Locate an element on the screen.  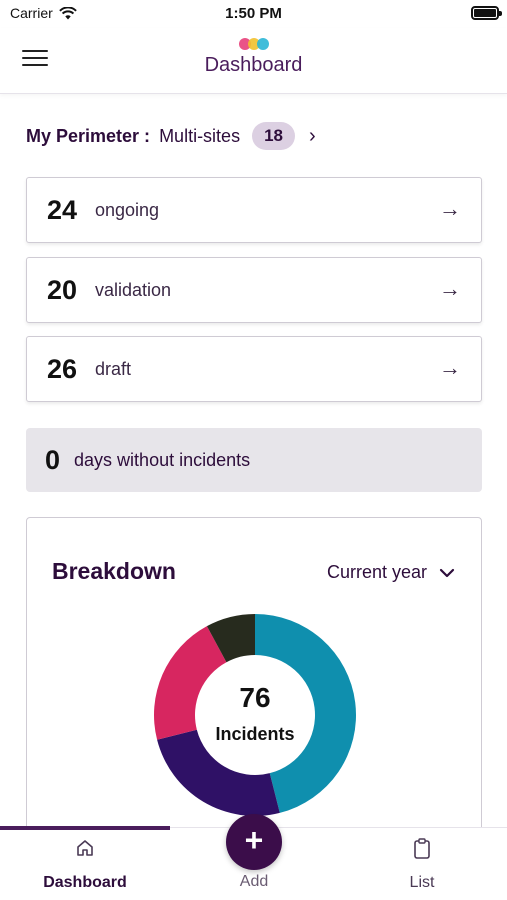
days-count: 0 is located at coordinates (53, 459).